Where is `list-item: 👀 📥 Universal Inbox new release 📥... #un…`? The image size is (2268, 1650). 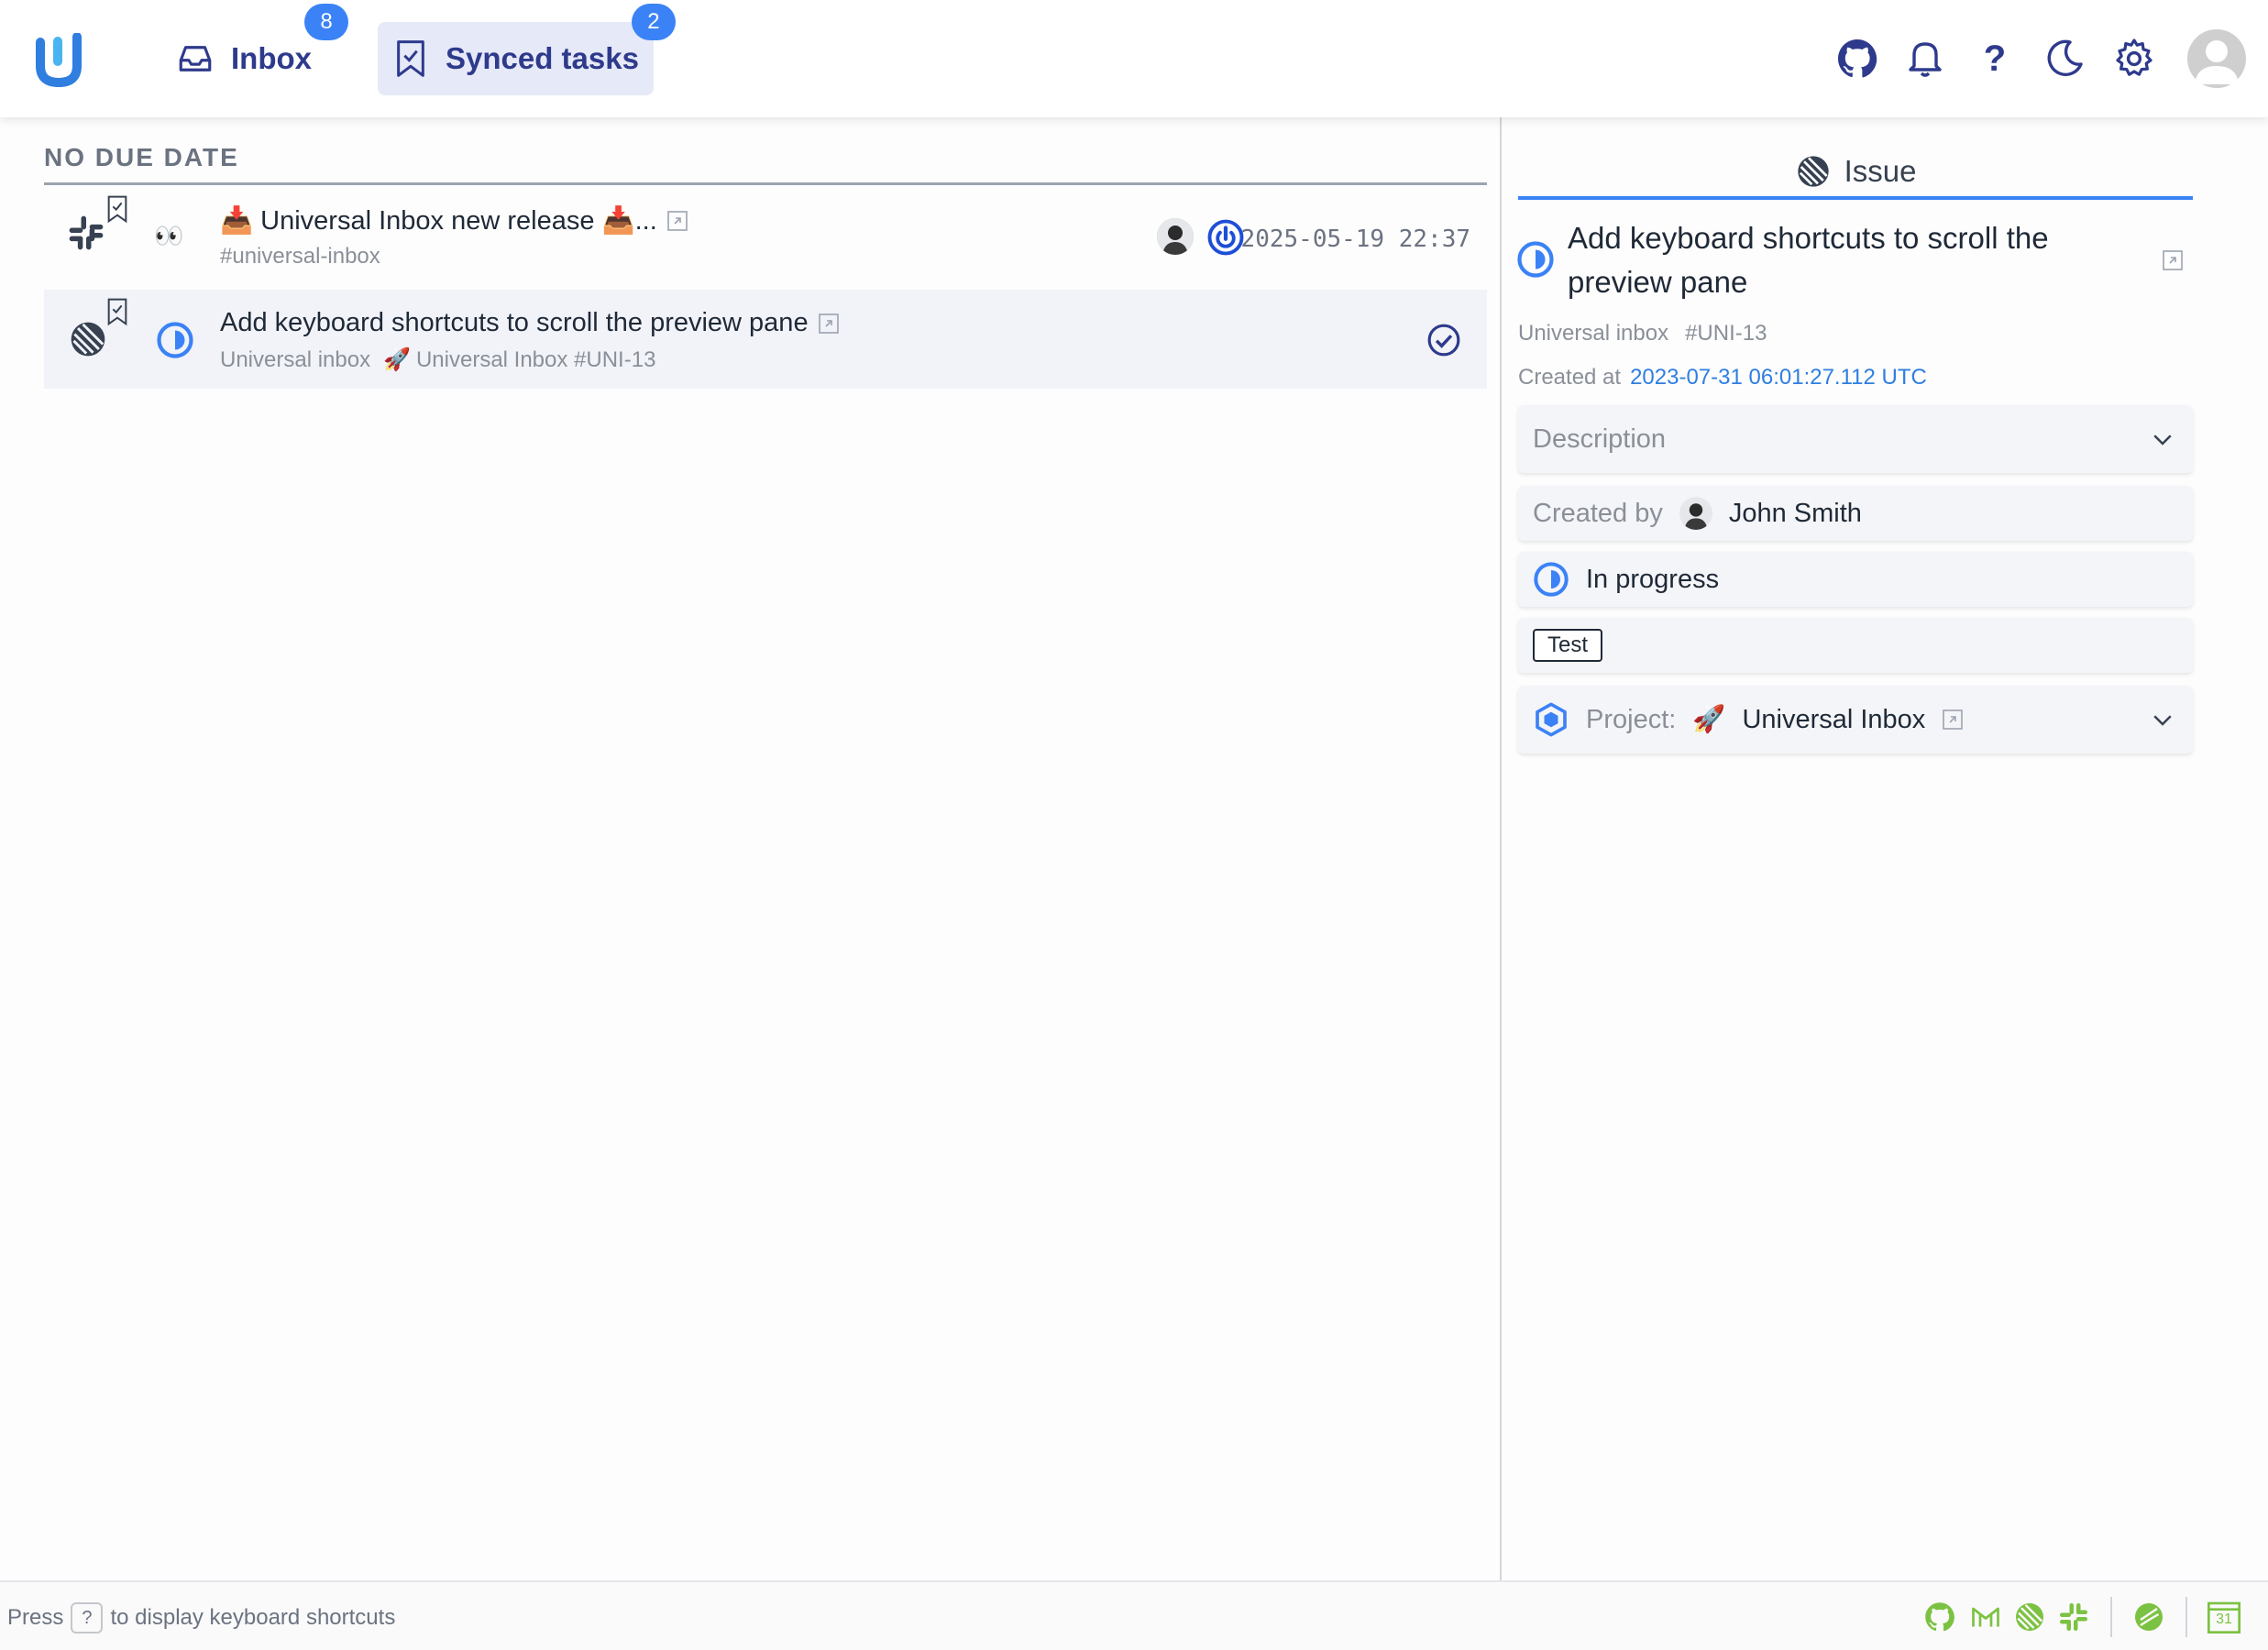 list-item: 👀 📥 Universal Inbox new release 📥... #un… is located at coordinates (765, 236).